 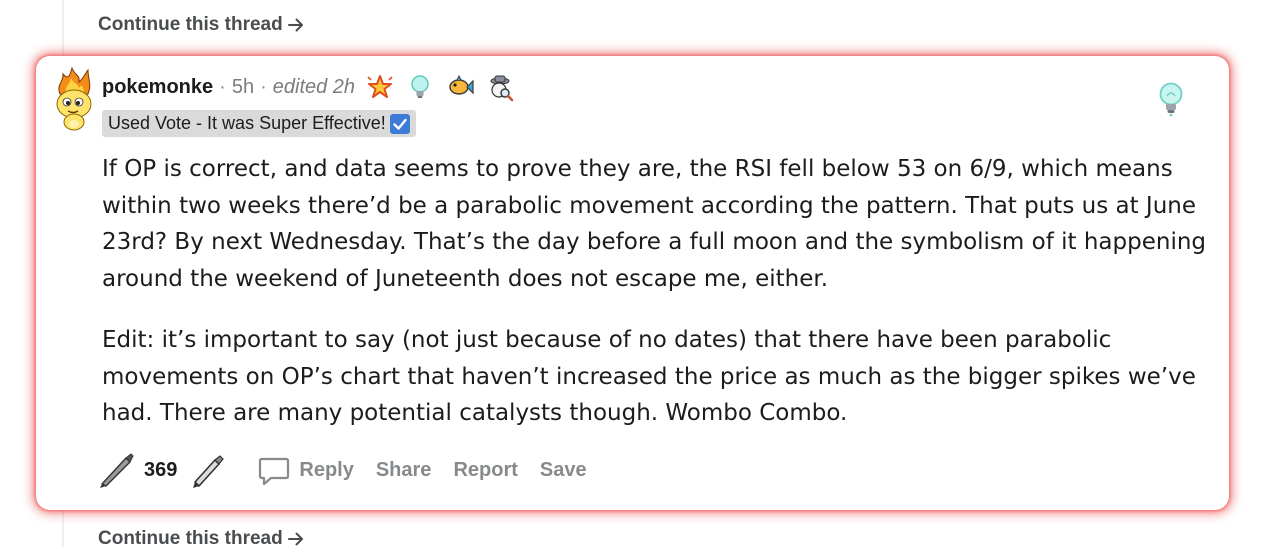 I want to click on vote-score: 369, so click(x=161, y=469).